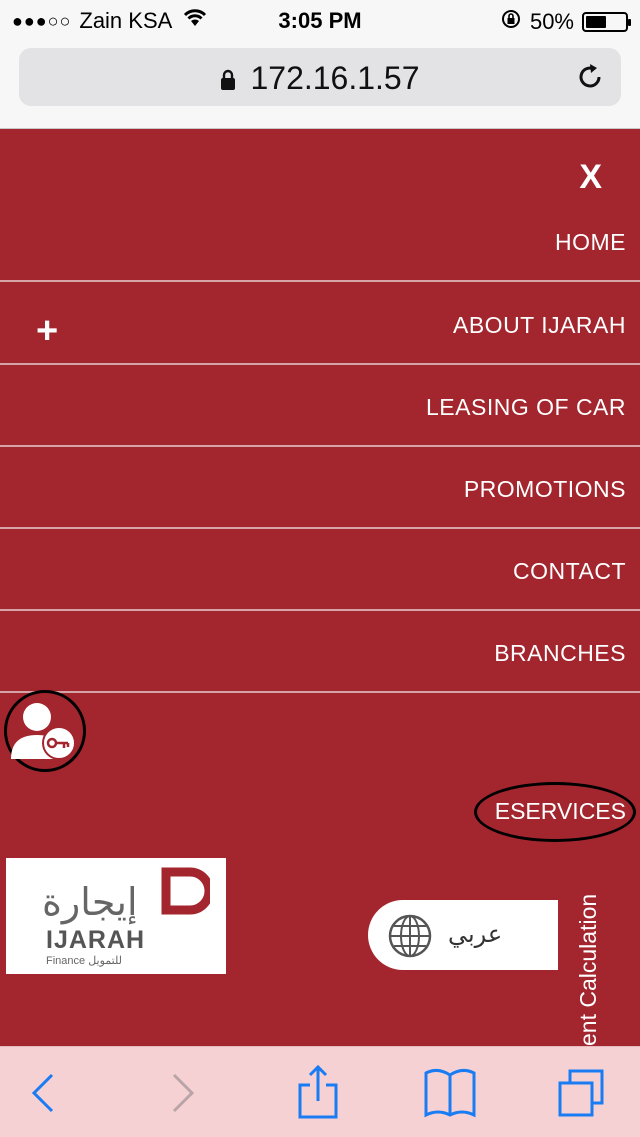  What do you see at coordinates (335, 78) in the screenshot?
I see `url-text: 172.16.1.57` at bounding box center [335, 78].